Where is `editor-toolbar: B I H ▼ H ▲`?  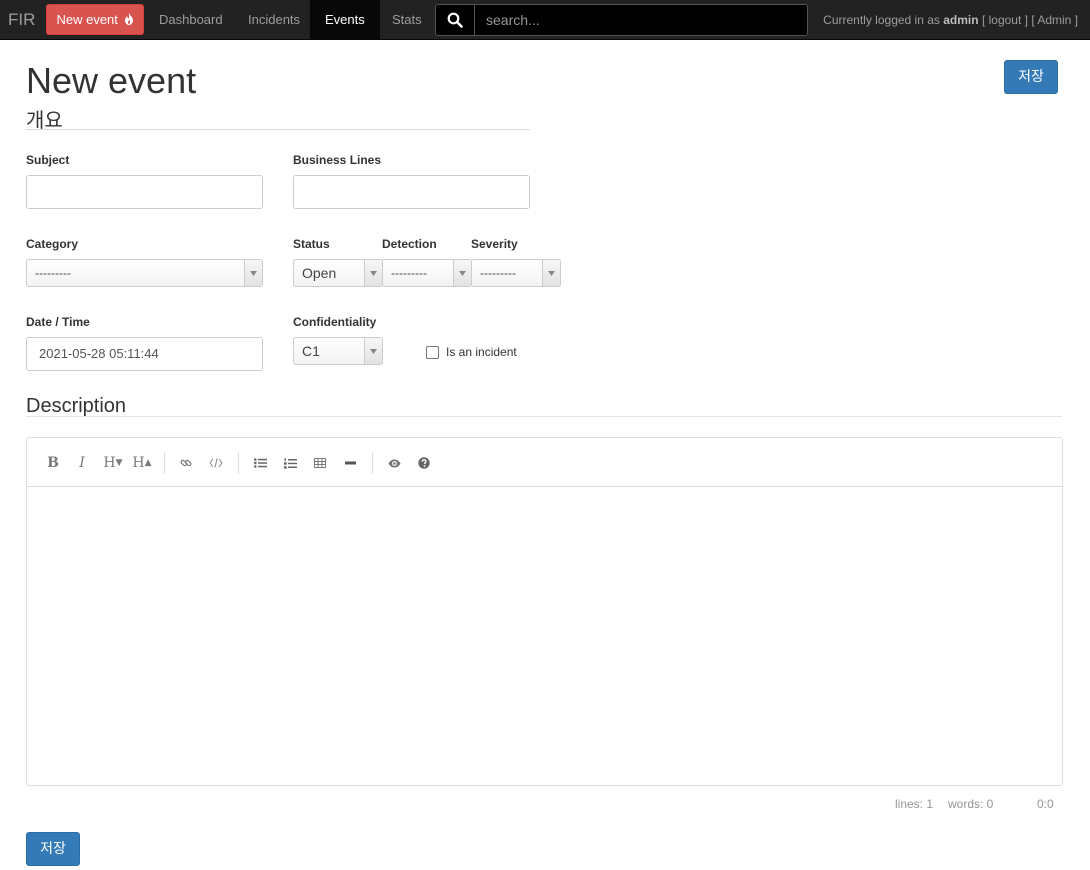 editor-toolbar: B I H ▼ H ▲ is located at coordinates (544, 462).